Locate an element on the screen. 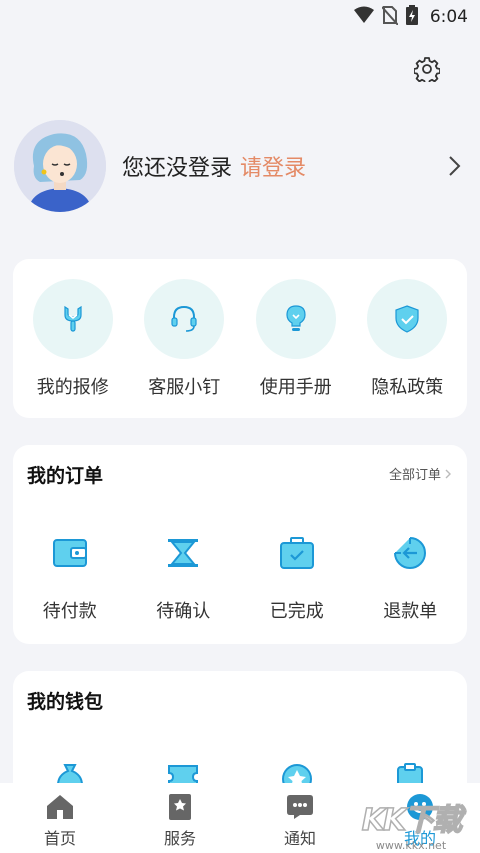 The image size is (480, 853). shield-check-icon is located at coordinates (407, 319).